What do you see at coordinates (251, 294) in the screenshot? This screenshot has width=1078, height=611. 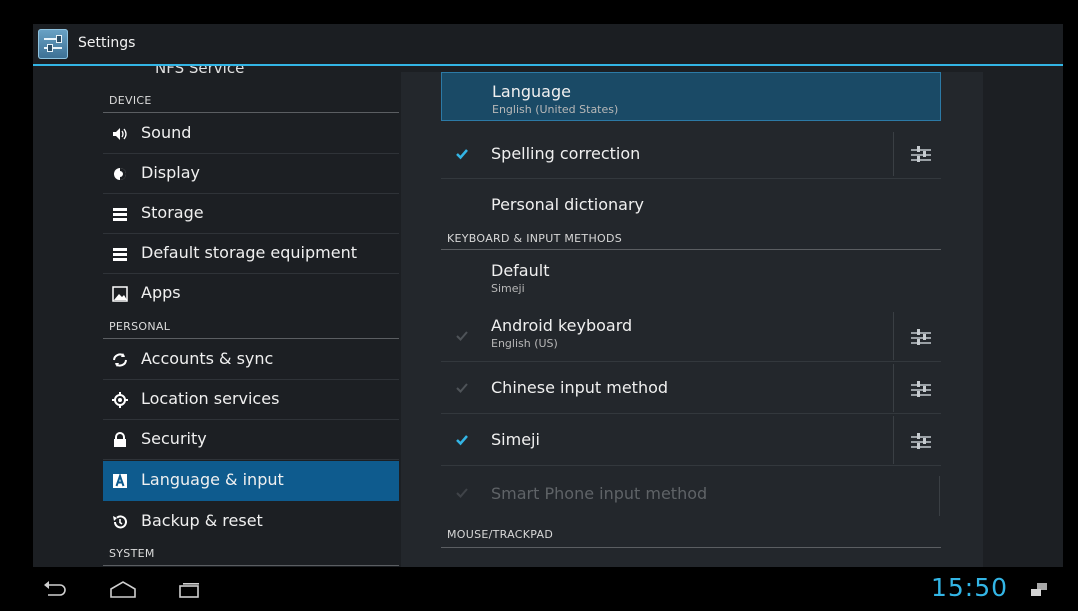 I see `sidebar-item-apps: Apps` at bounding box center [251, 294].